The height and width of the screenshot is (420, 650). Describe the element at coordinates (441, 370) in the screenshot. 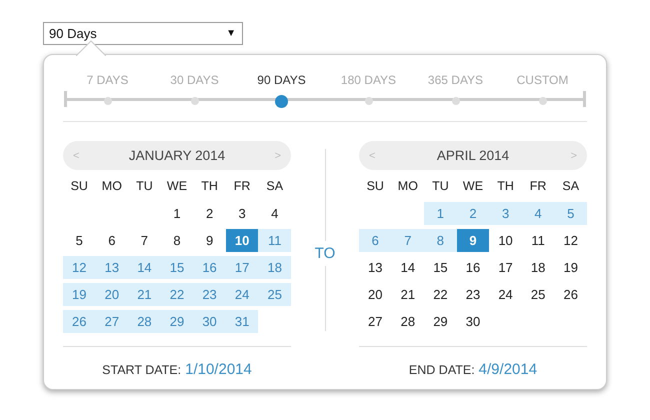

I see `date-label: END DATE:` at that location.